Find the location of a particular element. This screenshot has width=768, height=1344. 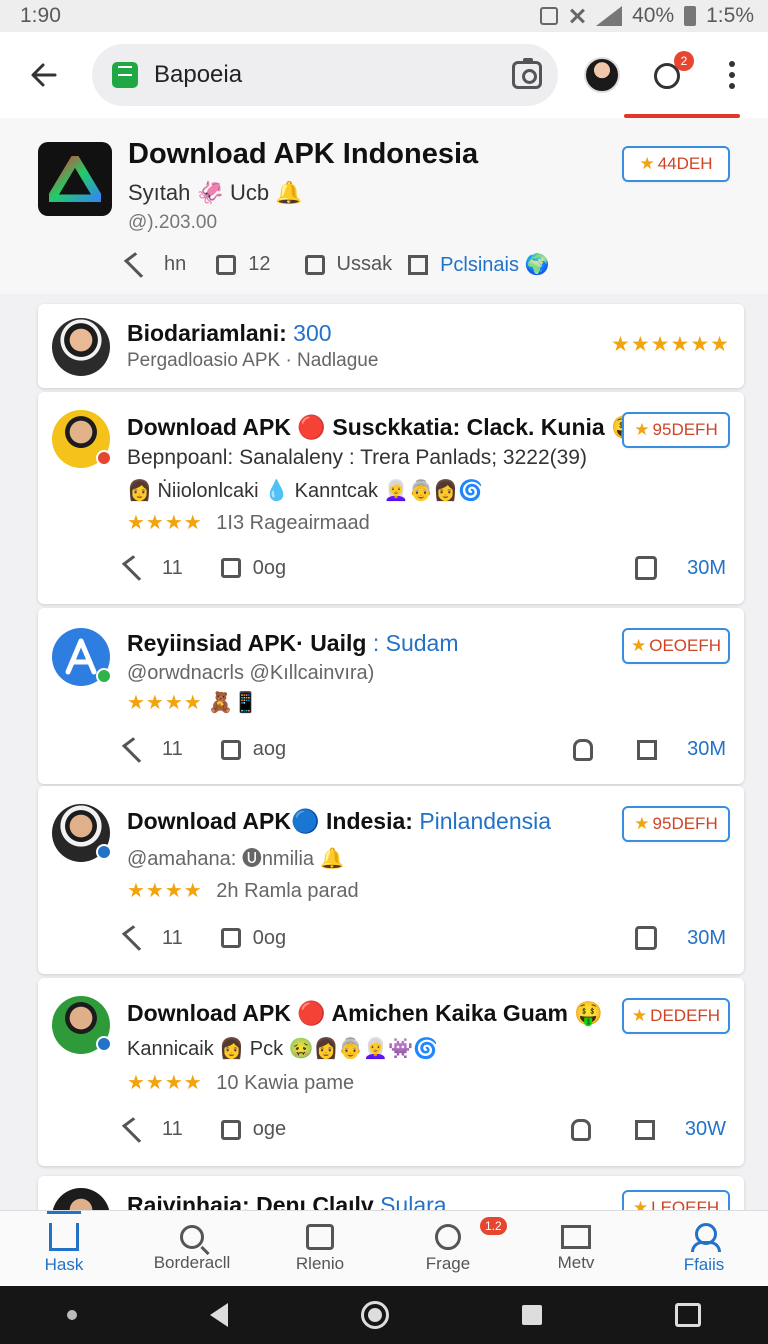

system-home-button is located at coordinates (374, 1315).